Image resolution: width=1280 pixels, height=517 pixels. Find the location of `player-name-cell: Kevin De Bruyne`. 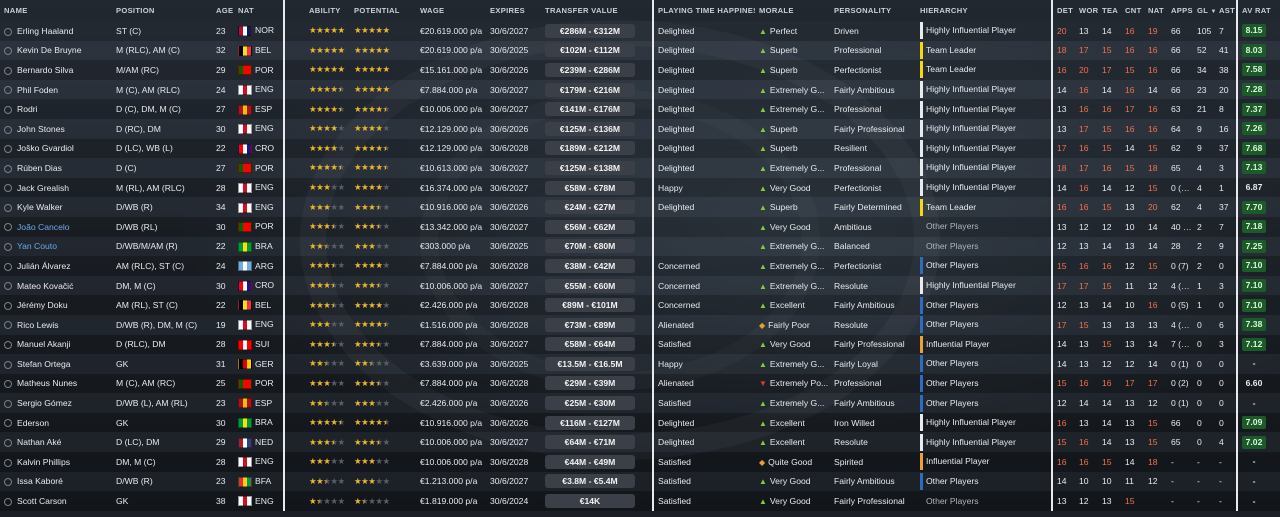

player-name-cell: Kevin De Bruyne is located at coordinates (56, 51).